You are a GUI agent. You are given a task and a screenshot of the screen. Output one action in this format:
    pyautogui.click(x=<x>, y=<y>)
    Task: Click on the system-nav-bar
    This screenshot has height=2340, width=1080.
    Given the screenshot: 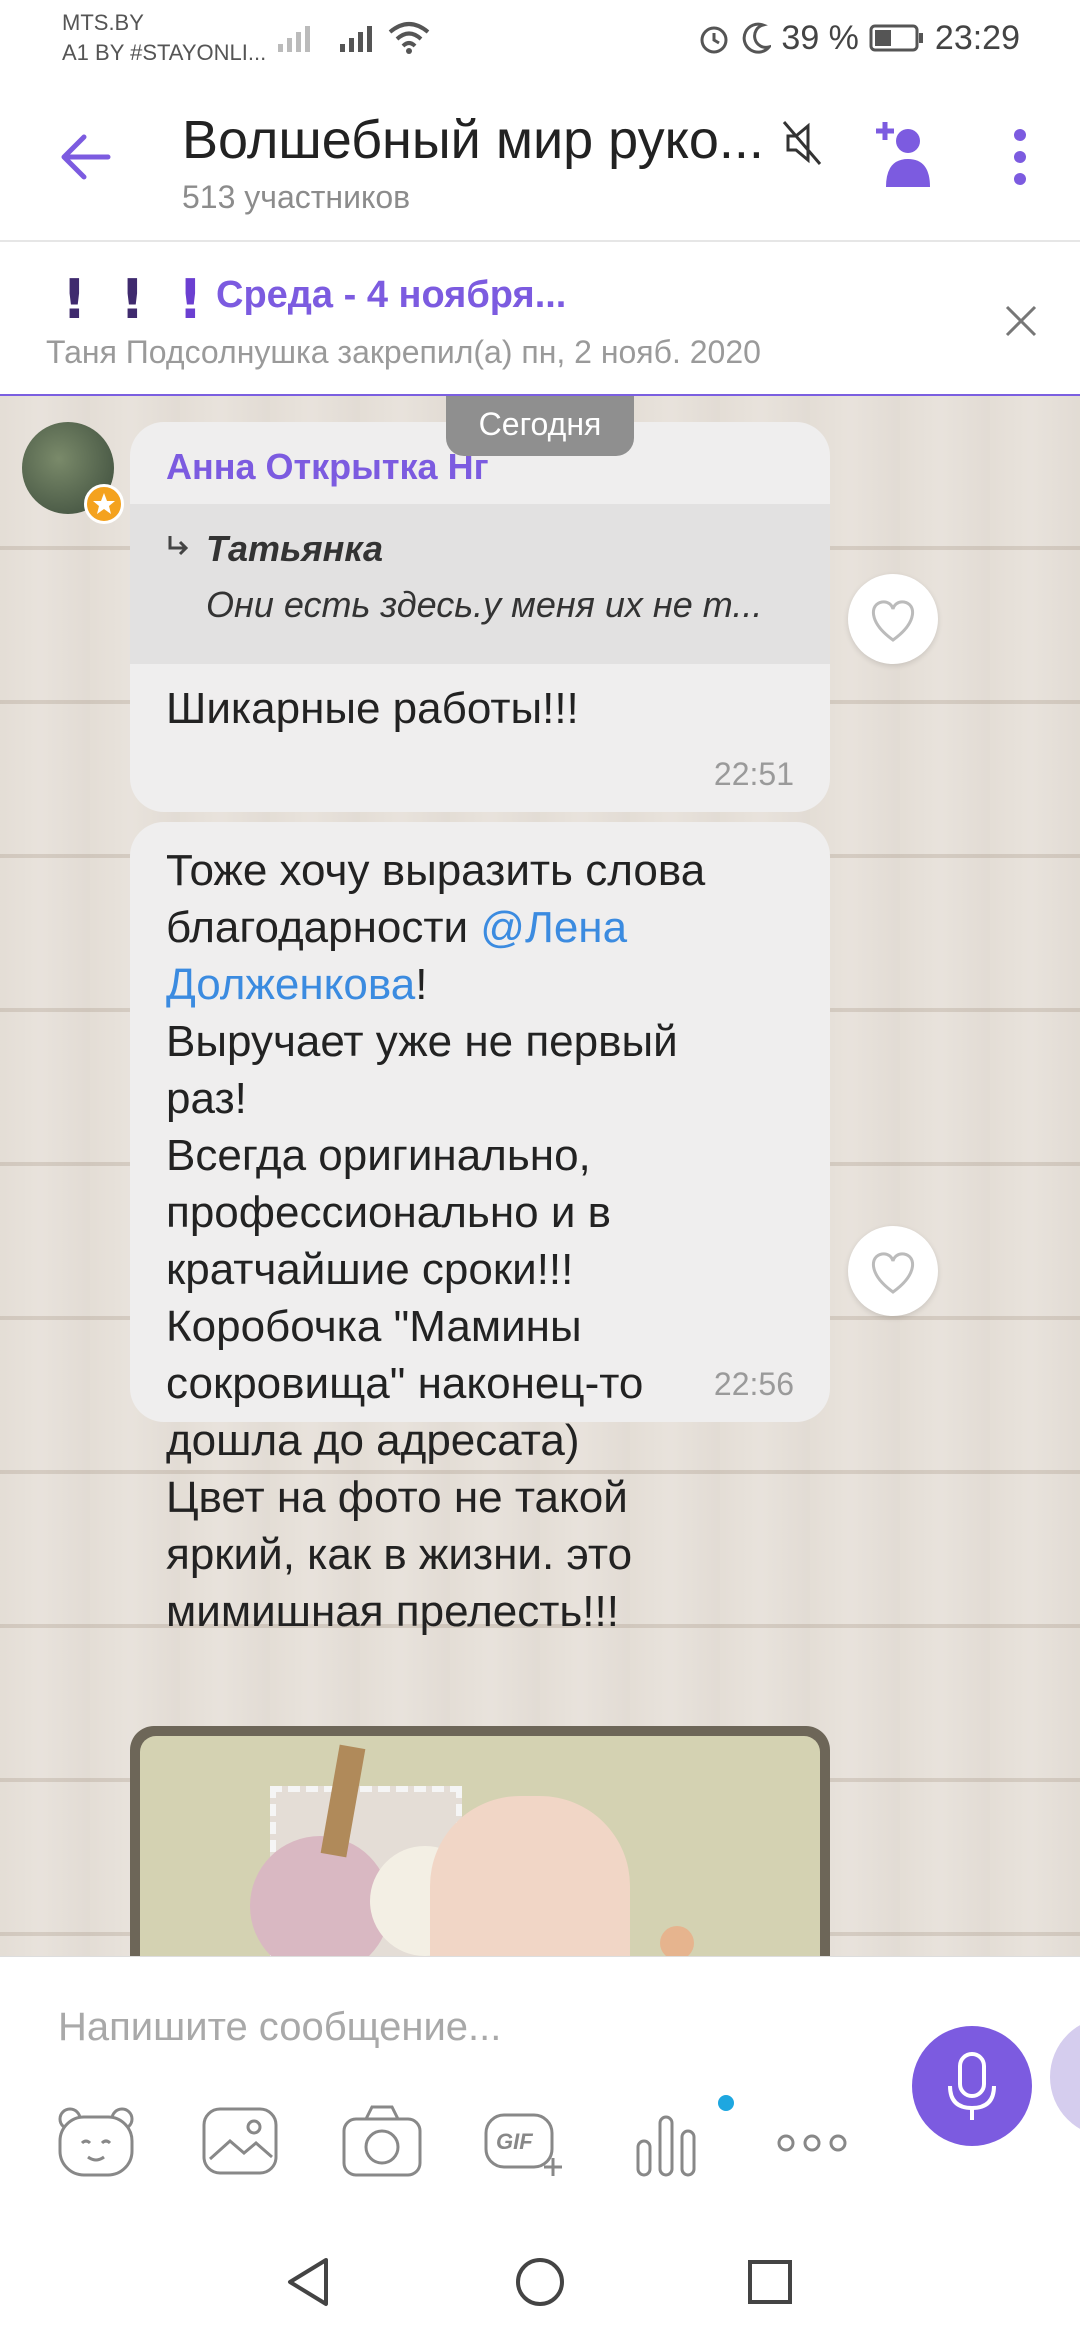 What is the action you would take?
    pyautogui.click(x=540, y=2278)
    